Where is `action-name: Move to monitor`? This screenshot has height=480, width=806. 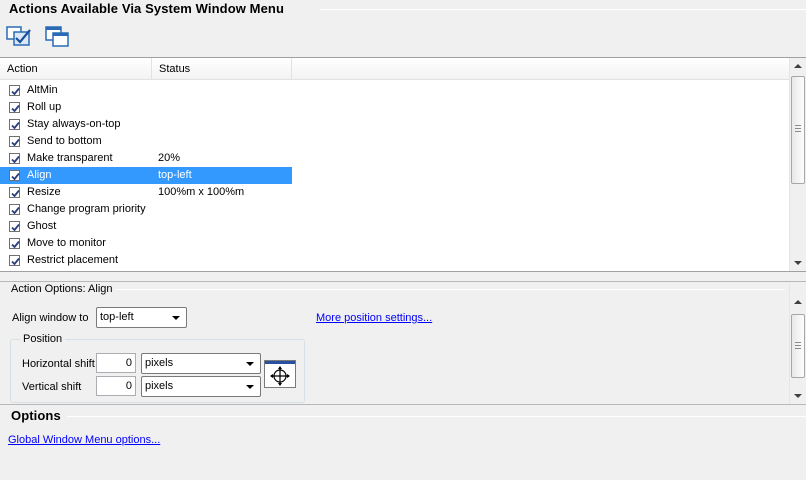
action-name: Move to monitor is located at coordinates (66, 243).